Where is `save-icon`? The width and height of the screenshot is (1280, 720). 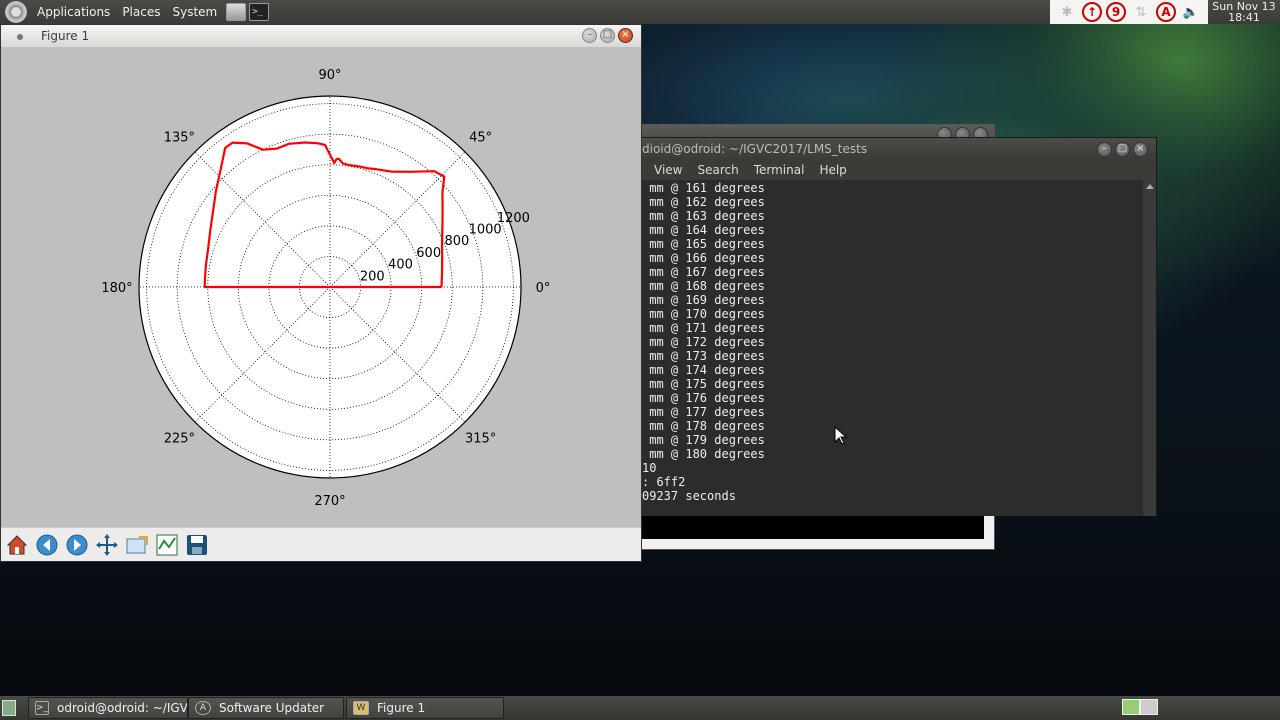 save-icon is located at coordinates (197, 545).